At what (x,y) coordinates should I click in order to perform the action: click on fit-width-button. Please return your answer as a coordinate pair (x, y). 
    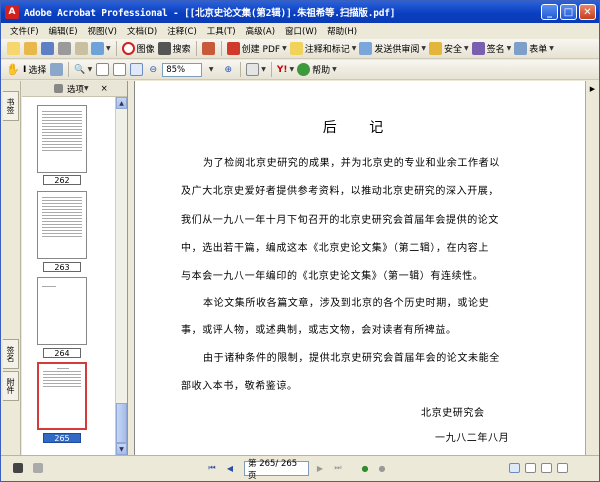
    Looking at the image, I should click on (136, 70).